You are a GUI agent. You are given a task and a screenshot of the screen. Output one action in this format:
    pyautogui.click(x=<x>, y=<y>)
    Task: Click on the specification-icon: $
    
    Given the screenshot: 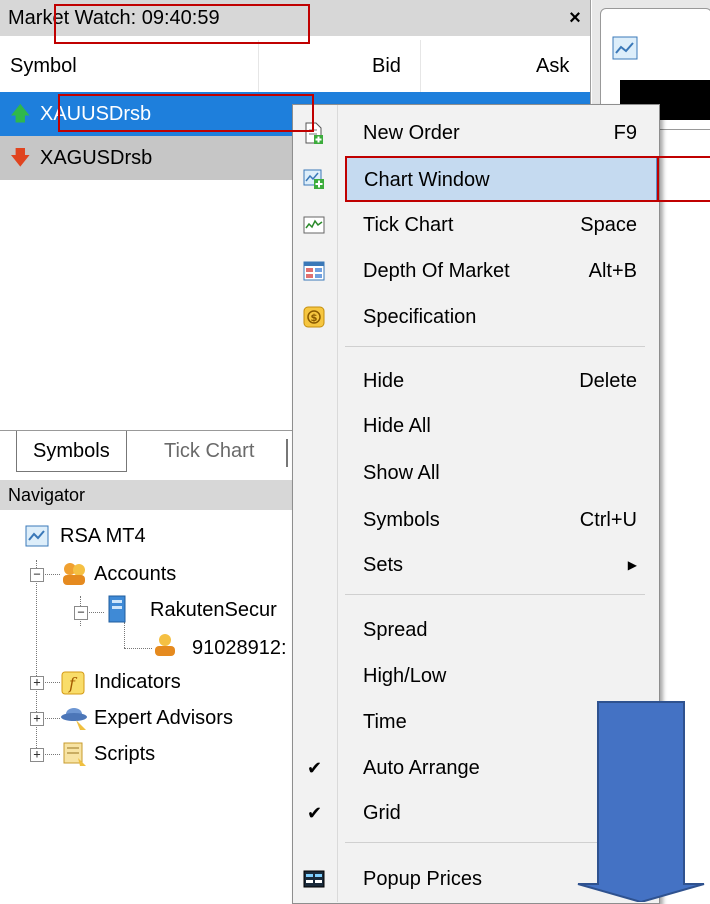 What is the action you would take?
    pyautogui.click(x=314, y=317)
    